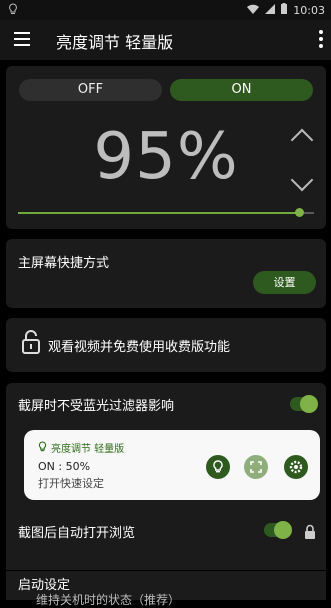 This screenshot has height=608, width=331. Describe the element at coordinates (166, 570) in the screenshot. I see `divider` at that location.